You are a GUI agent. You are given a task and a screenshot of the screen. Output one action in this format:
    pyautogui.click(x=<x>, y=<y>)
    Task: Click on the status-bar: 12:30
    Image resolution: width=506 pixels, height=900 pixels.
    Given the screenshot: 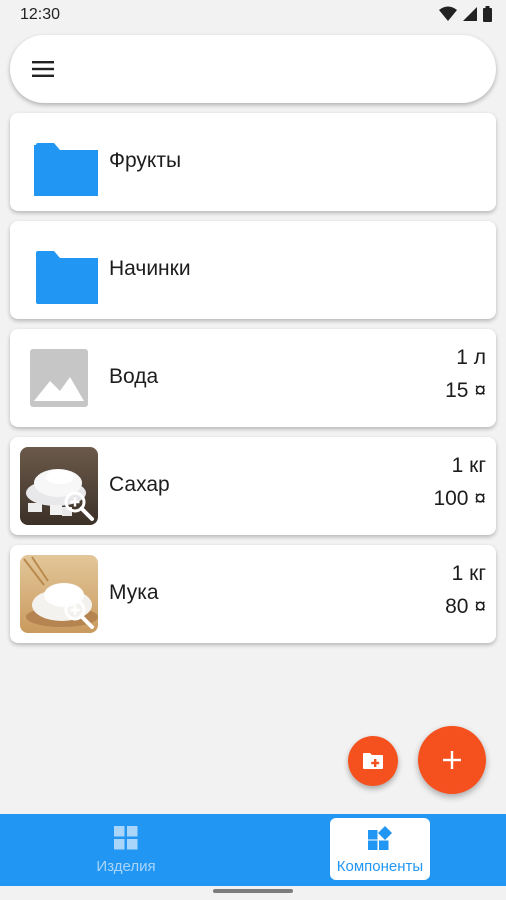 What is the action you would take?
    pyautogui.click(x=253, y=15)
    